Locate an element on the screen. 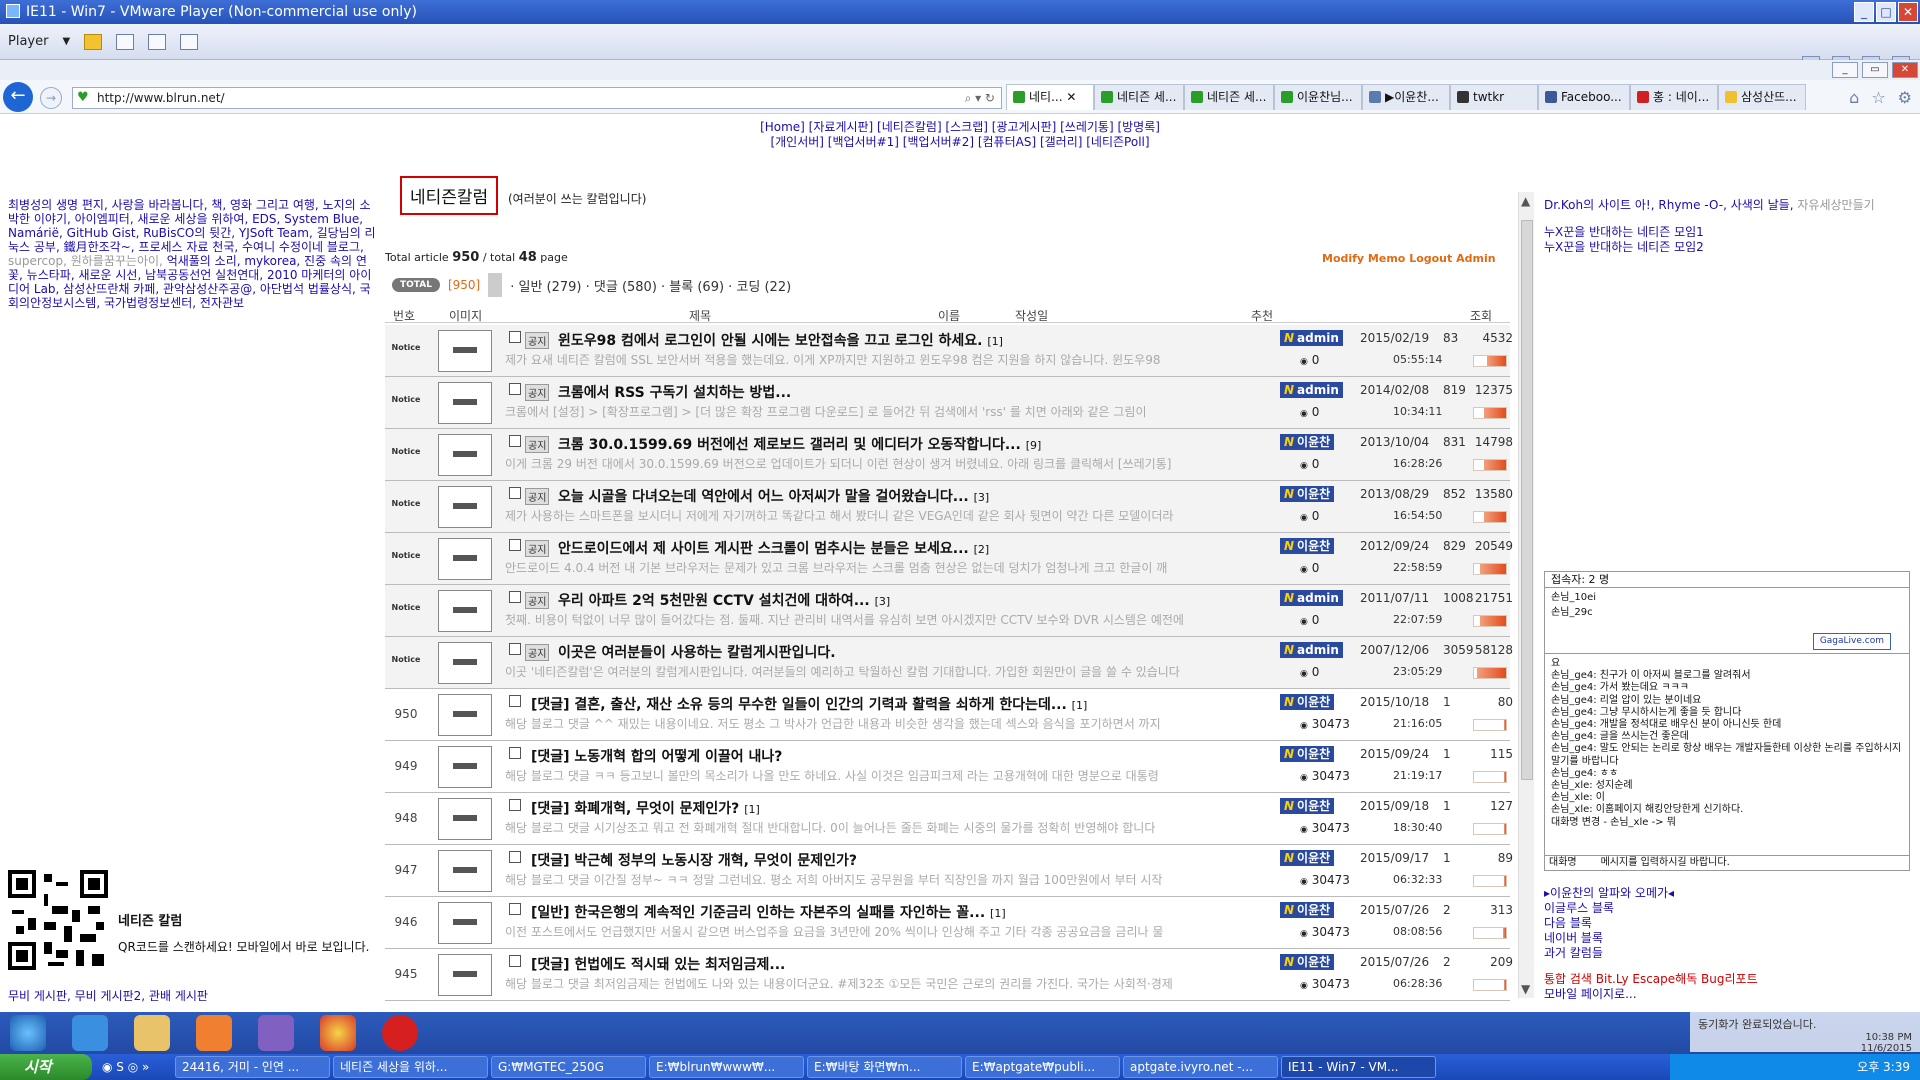 The image size is (1920, 1080). scroll-down-icon: ▼ is located at coordinates (1525, 989).